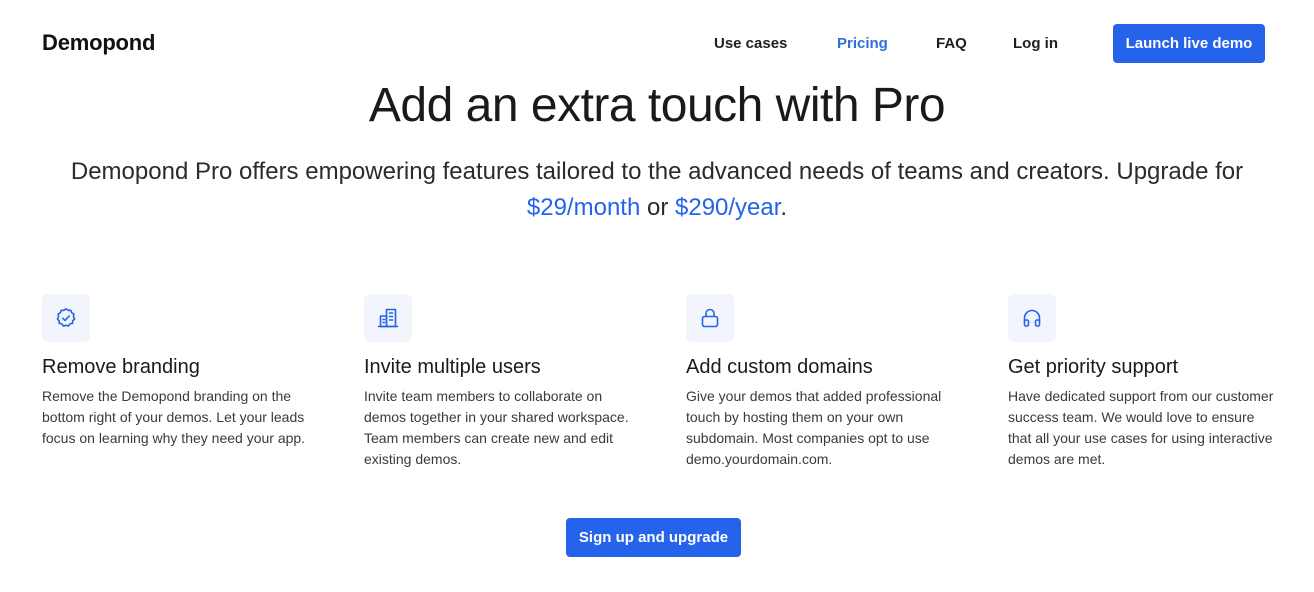  Describe the element at coordinates (657, 207) in the screenshot. I see `subtitle-or: or` at that location.